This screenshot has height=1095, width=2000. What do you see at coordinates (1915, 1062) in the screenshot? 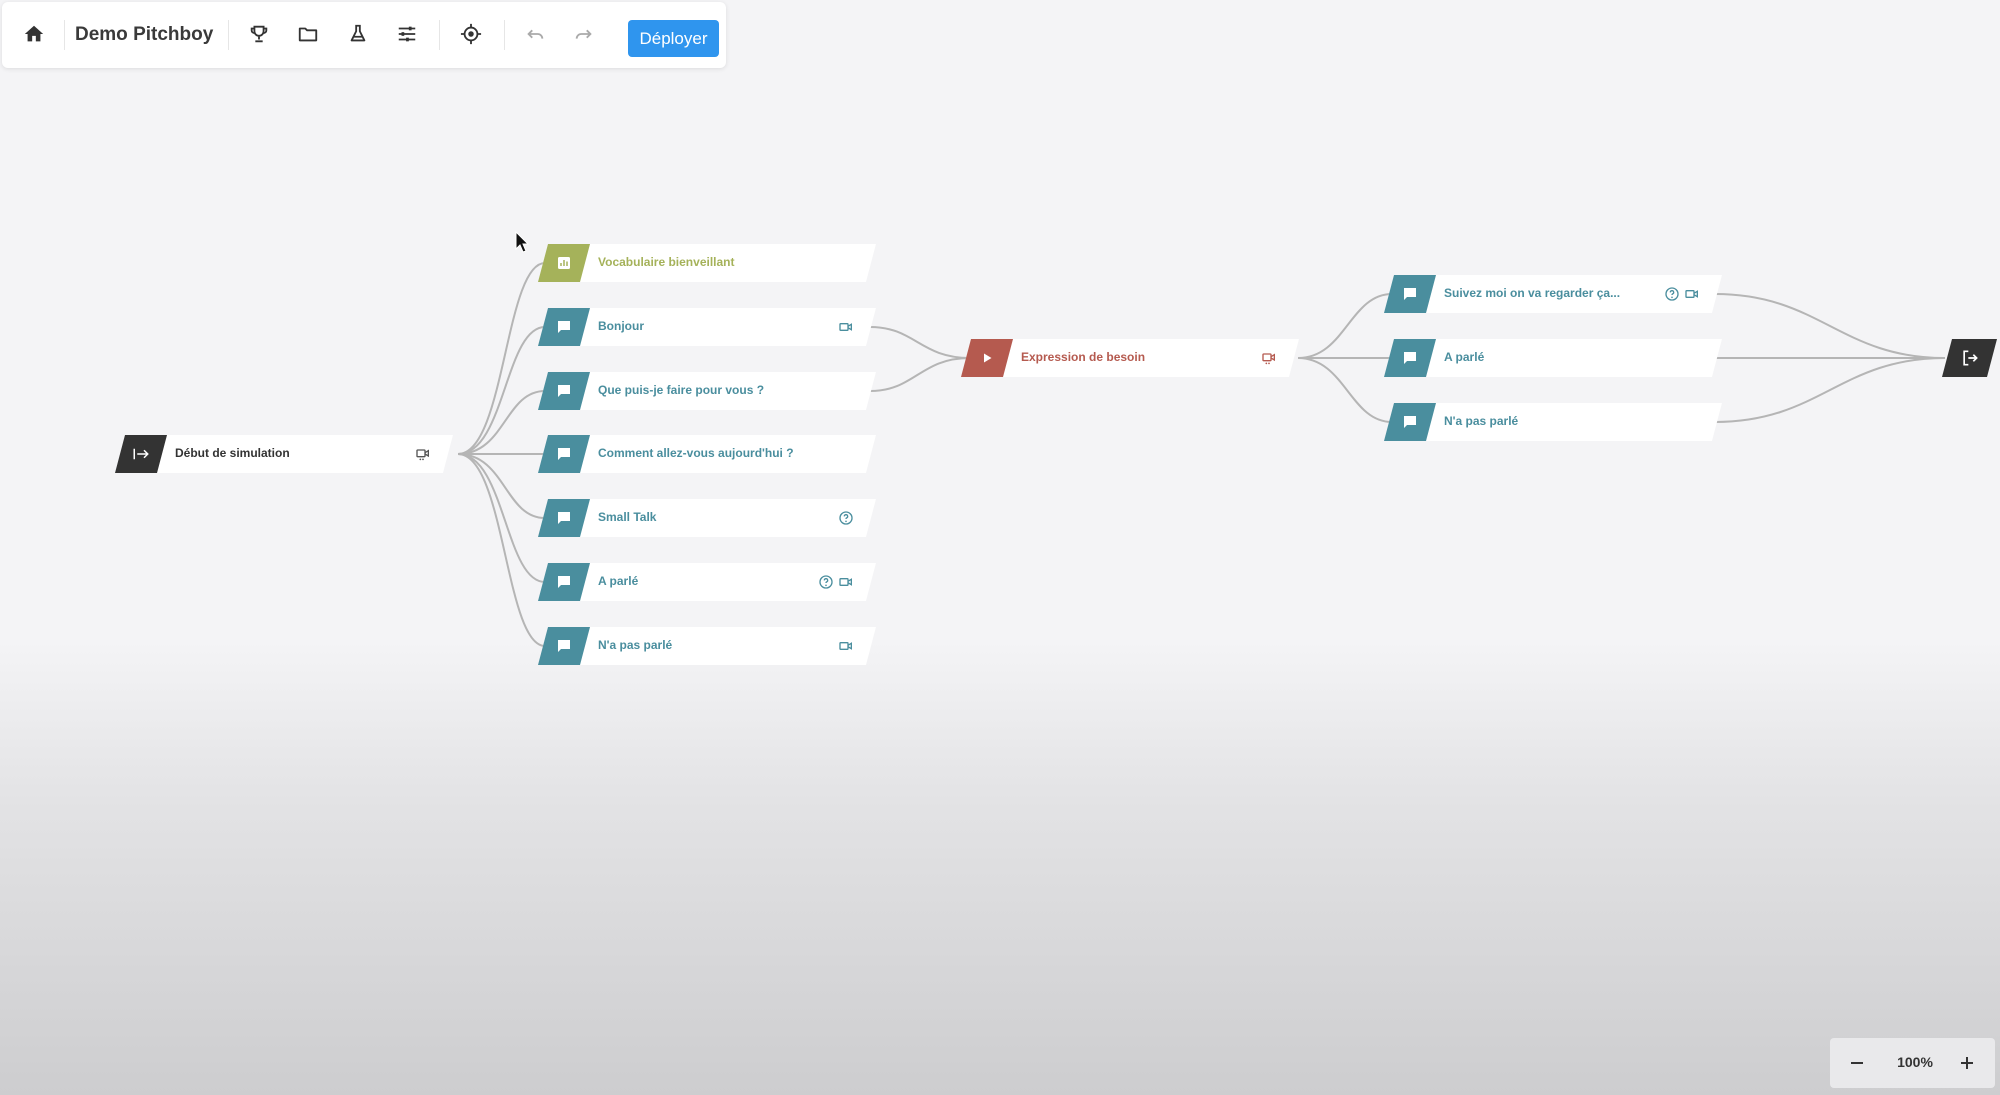
I see `zoom-level: 100%` at bounding box center [1915, 1062].